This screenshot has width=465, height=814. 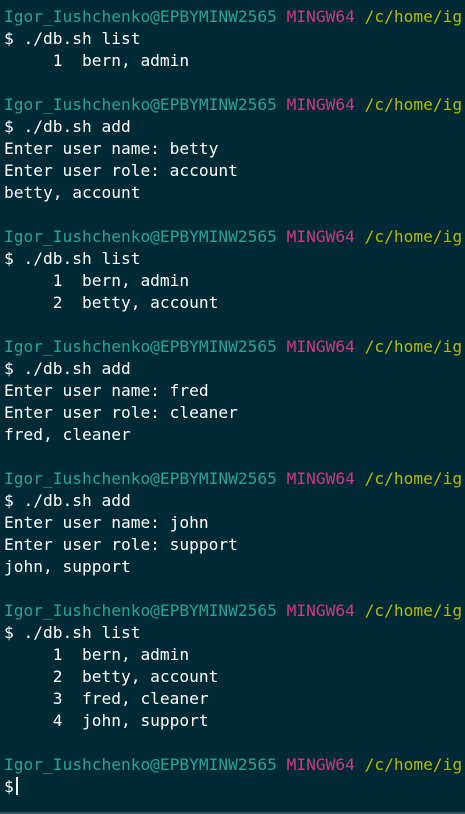 I want to click on output-line: john, support, so click(x=67, y=566).